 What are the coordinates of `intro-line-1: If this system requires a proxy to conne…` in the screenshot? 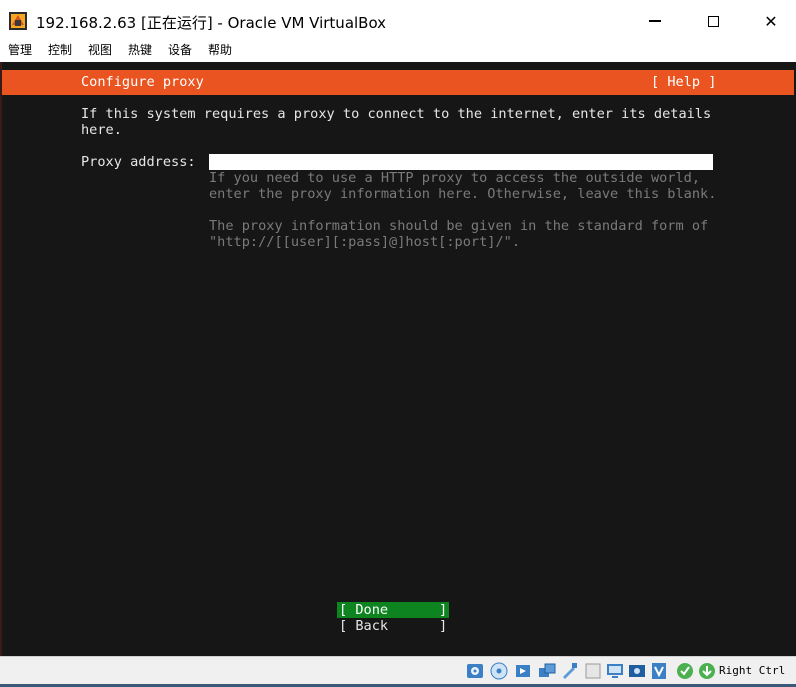 It's located at (396, 114).